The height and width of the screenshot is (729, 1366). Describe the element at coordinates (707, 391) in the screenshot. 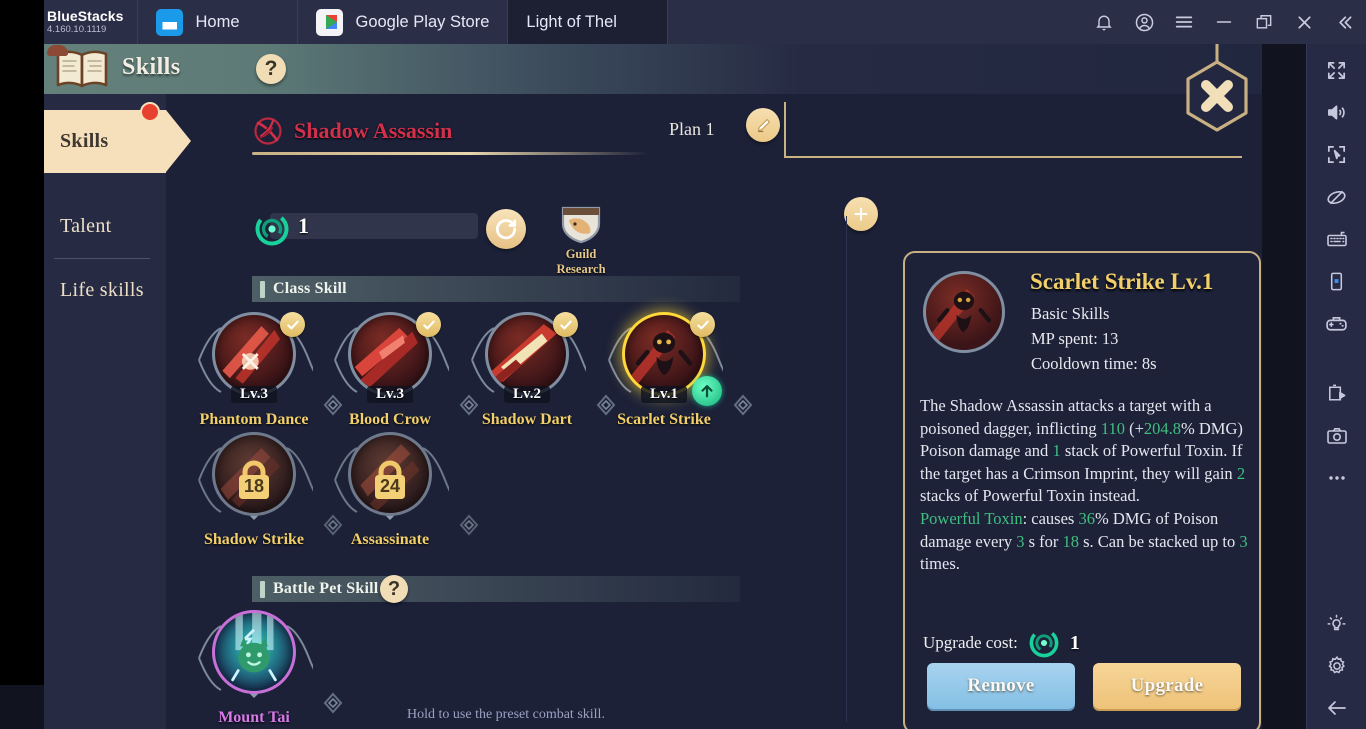

I see `skill-upgrade-available-icon` at that location.